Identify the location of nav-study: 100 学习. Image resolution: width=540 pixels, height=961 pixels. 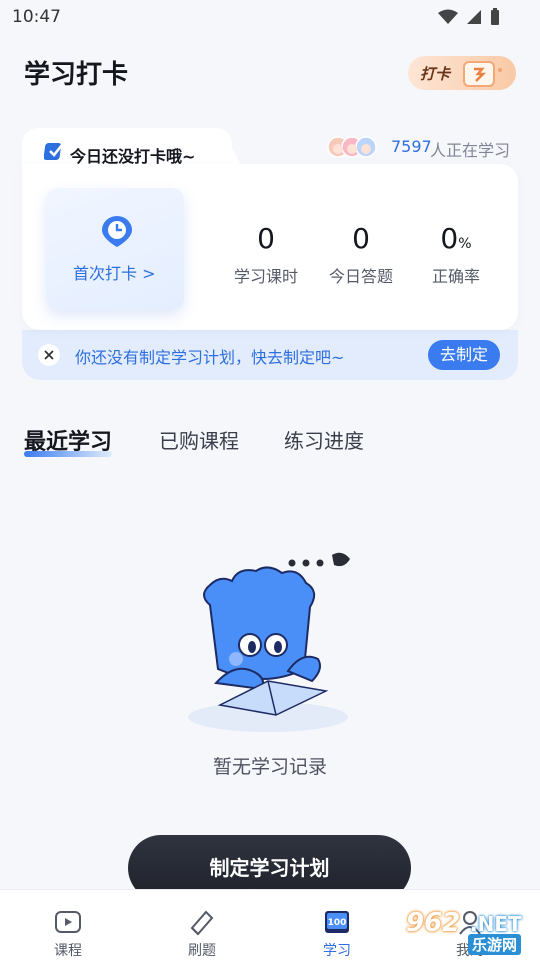
(337, 925).